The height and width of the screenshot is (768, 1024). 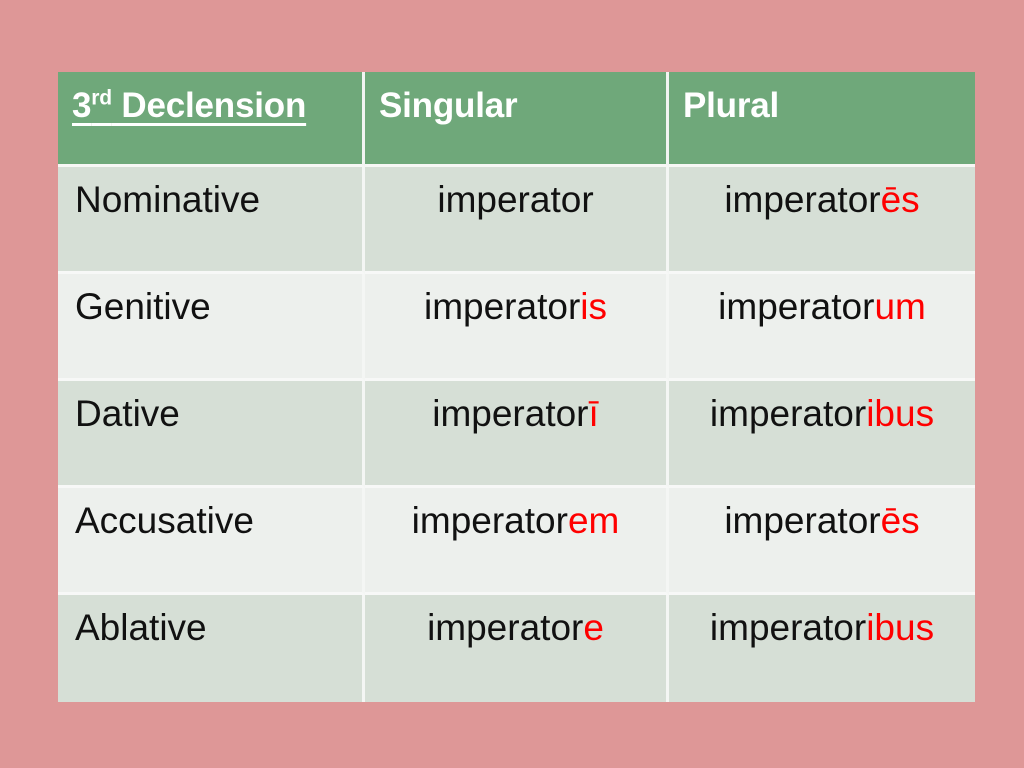 I want to click on singular-form-cell: imperatorem, so click(x=517, y=541).